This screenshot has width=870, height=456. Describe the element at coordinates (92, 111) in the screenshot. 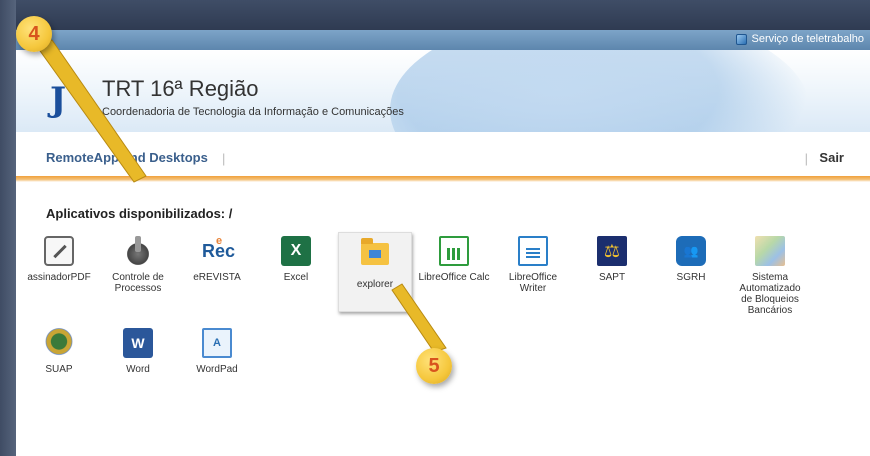

I see `step4-arrow` at that location.